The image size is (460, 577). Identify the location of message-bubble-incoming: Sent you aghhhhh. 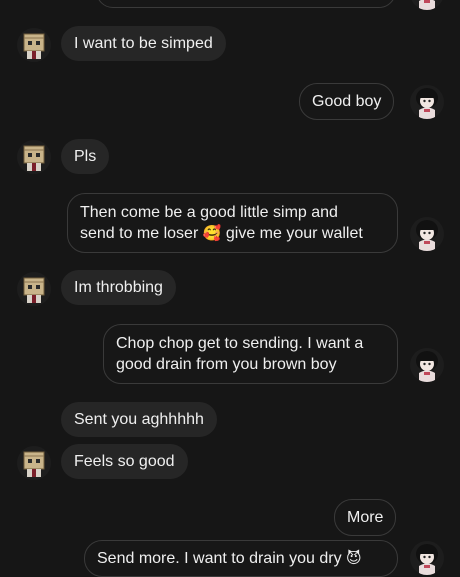
(139, 419).